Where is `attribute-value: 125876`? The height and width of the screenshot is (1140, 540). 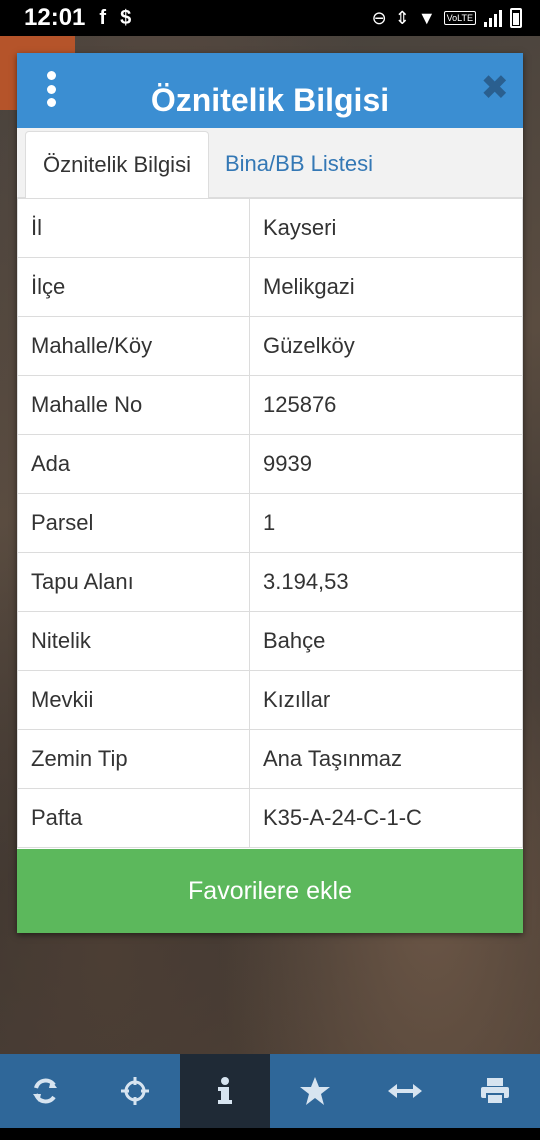
attribute-value: 125876 is located at coordinates (386, 405).